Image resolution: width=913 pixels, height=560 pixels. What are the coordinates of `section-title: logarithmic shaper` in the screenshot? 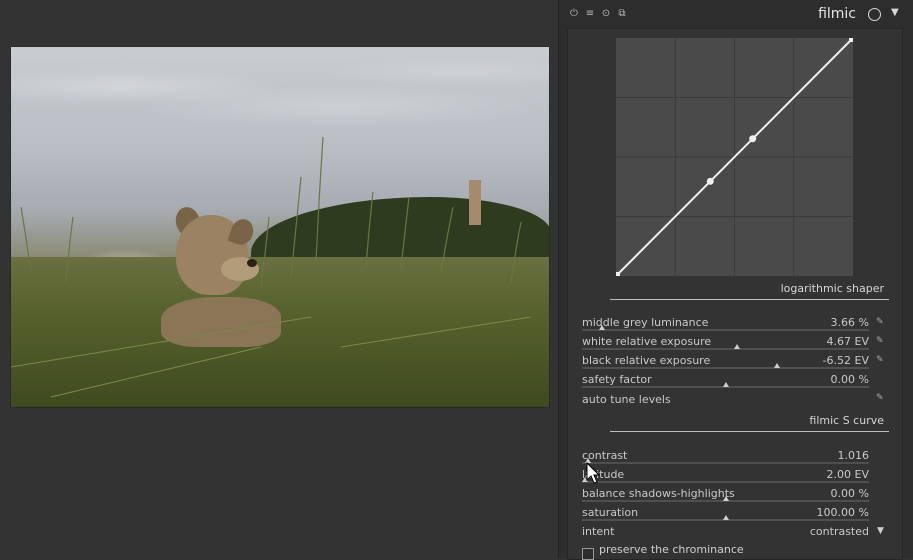 It's located at (832, 288).